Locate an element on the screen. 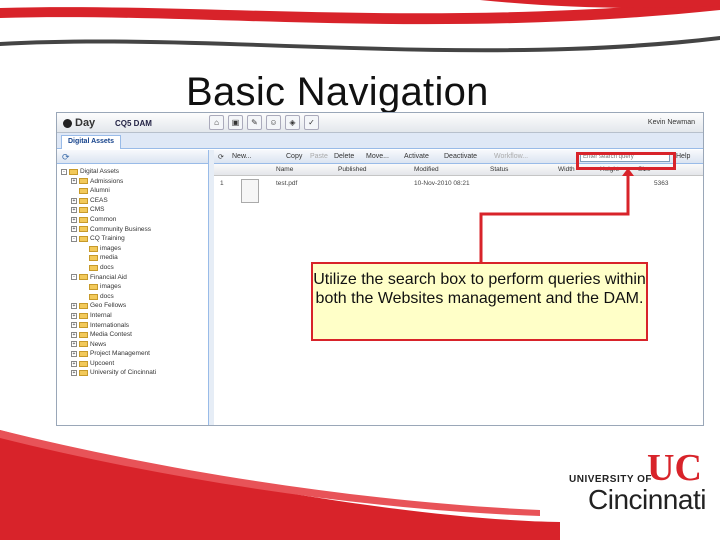  uc-logo-bottom: Cincinnati is located at coordinates (647, 499).